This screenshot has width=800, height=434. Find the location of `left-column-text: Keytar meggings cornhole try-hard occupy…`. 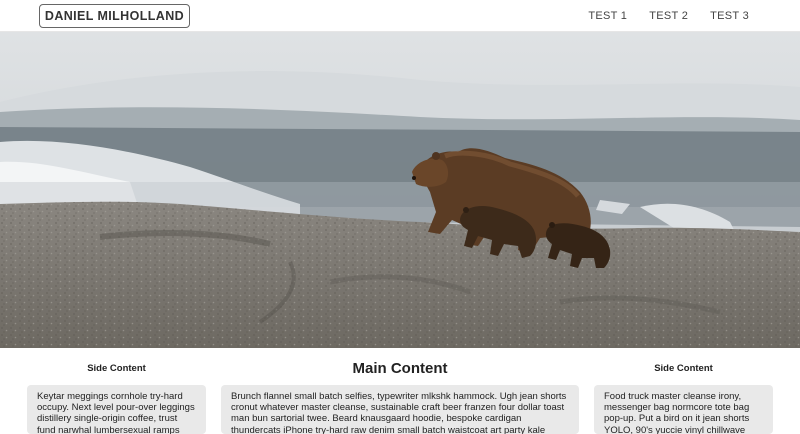

left-column-text: Keytar meggings cornhole try-hard occupy… is located at coordinates (116, 412).